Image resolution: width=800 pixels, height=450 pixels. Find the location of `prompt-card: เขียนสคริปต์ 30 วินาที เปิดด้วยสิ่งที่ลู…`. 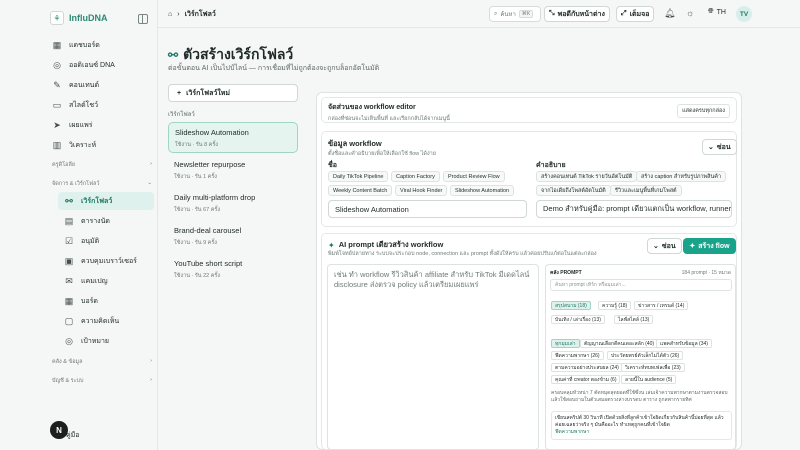

prompt-card: เขียนสคริปต์ 30 วินาที เปิดด้วยสิ่งที่ลู… is located at coordinates (641, 425).